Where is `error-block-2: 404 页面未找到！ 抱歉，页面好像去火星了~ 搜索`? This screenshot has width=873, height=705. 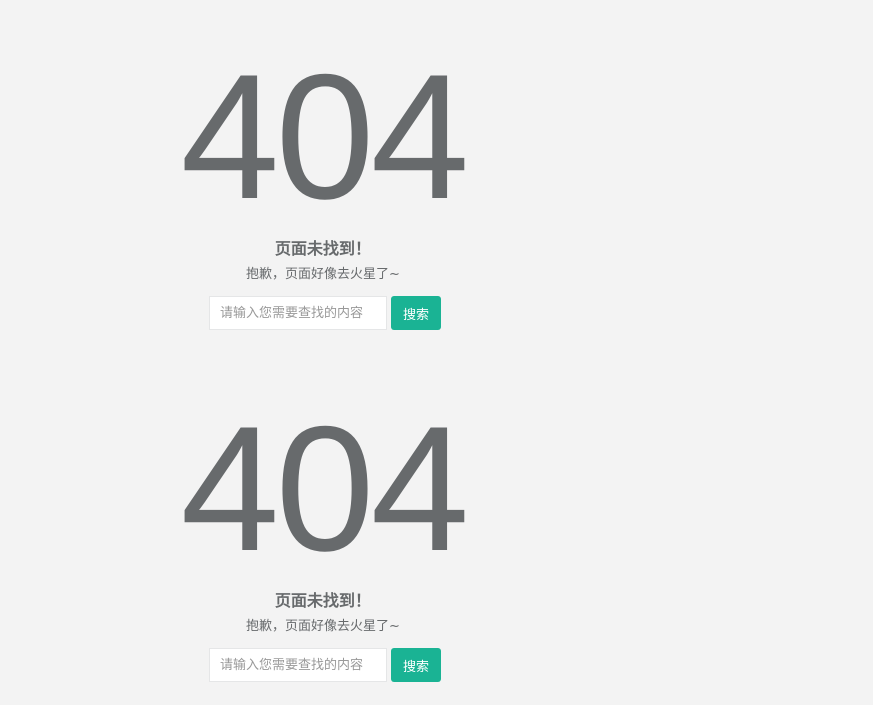 error-block-2: 404 页面未找到！ 抱歉，页面好像去火星了~ 搜索 is located at coordinates (324, 535).